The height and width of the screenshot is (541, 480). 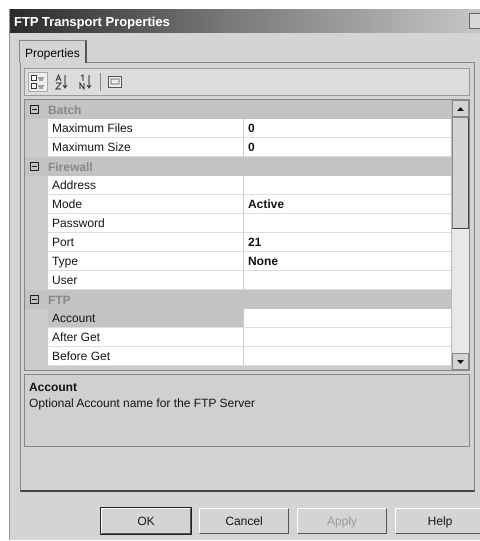 I want to click on property-name: Maximum Files, so click(x=146, y=128).